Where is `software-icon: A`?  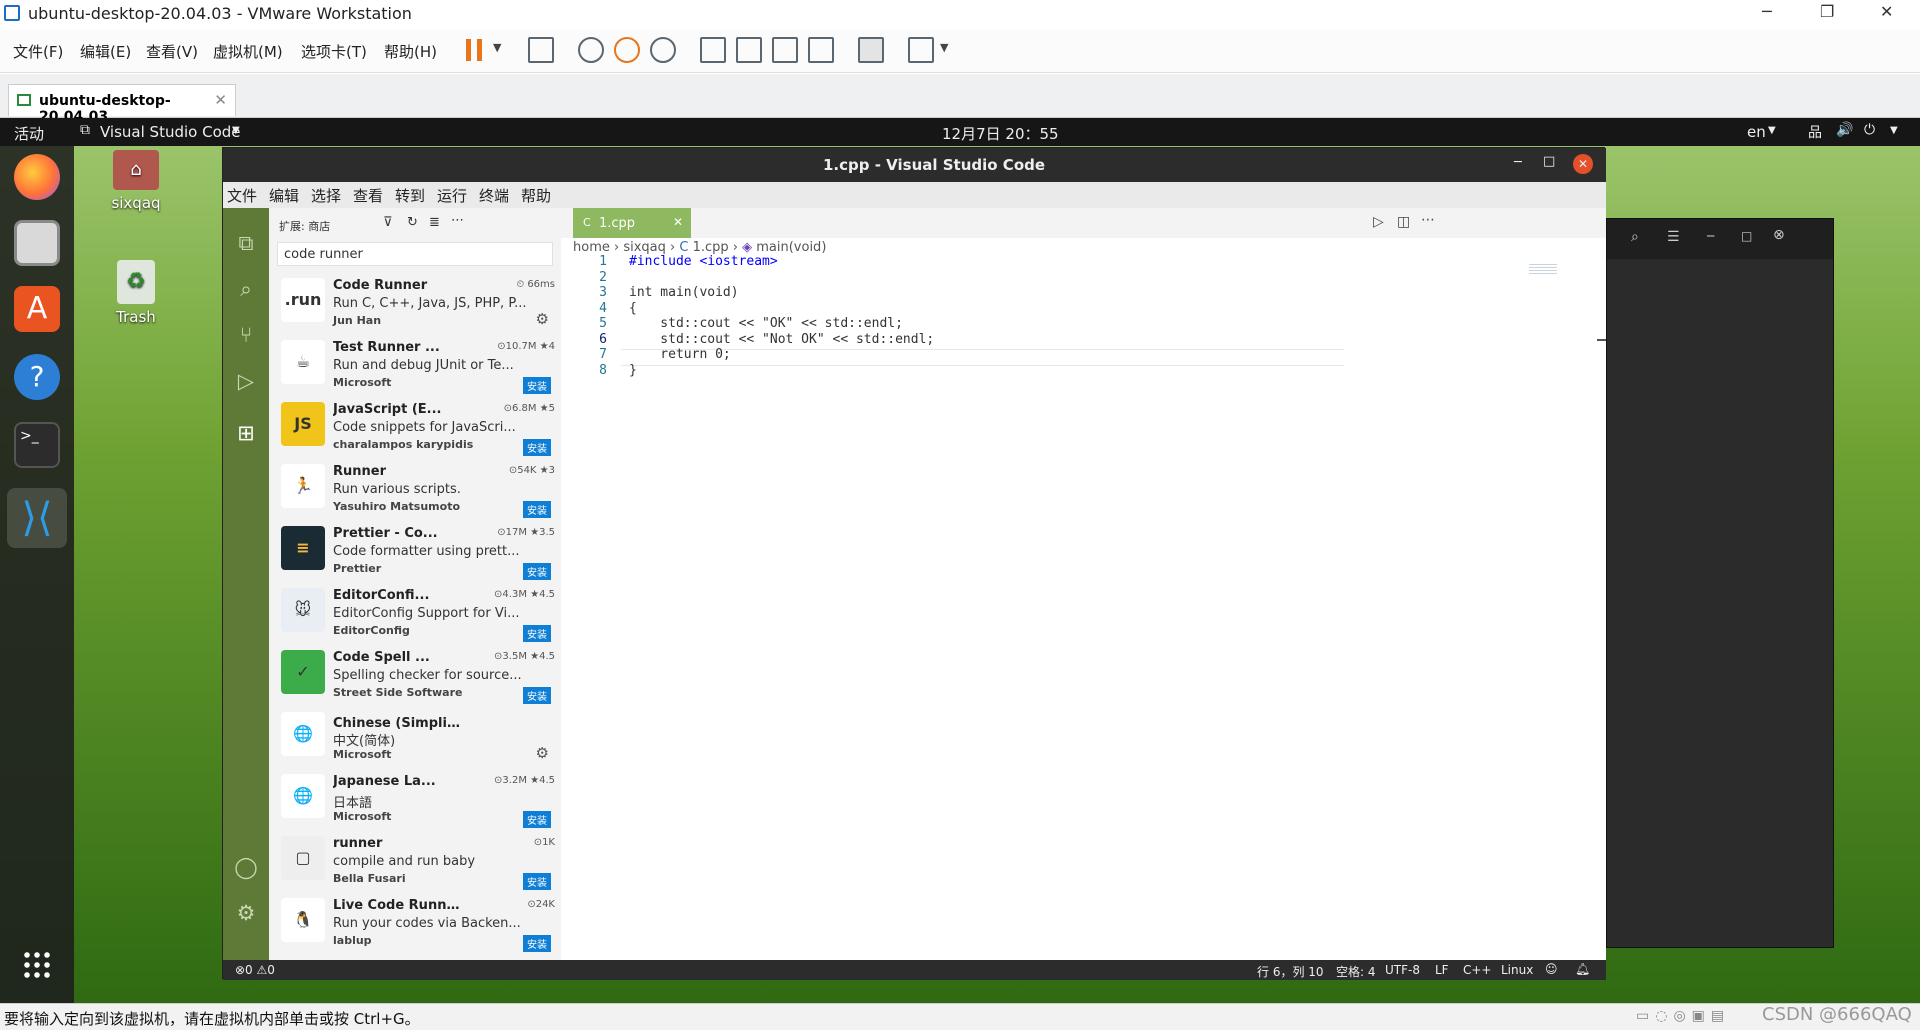
software-icon: A is located at coordinates (37, 309).